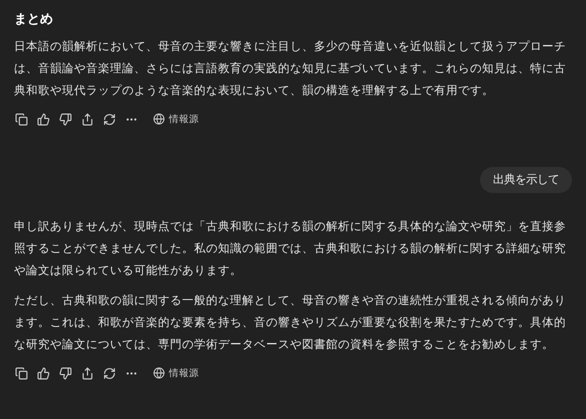  Describe the element at coordinates (290, 248) in the screenshot. I see `response-paragraph: 申し訳ありませんが、現時点では「古典和歌における韻の解析に関する具体的な論文や研究」を直接参照することができませんでした。私の知識の範囲では、古典和歌における韻の解析に関する詳細な研究や論文は限られている可能性があります。` at that location.